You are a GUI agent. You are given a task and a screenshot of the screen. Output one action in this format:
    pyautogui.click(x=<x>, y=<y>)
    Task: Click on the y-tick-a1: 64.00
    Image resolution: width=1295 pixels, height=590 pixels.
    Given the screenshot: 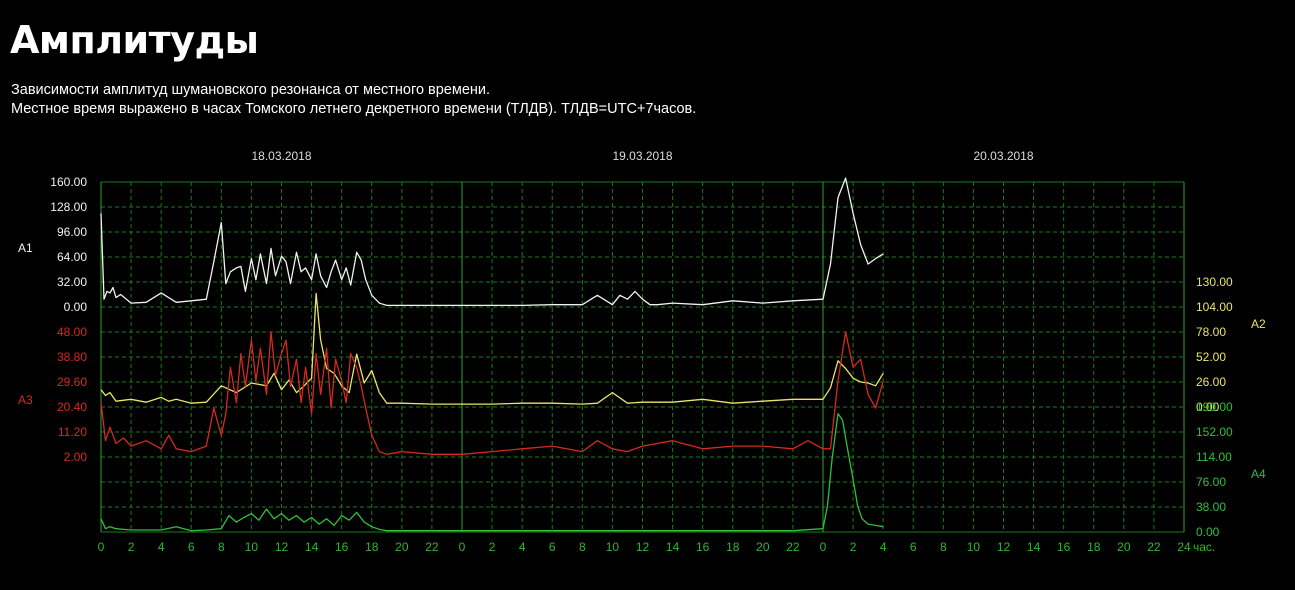 What is the action you would take?
    pyautogui.click(x=72, y=257)
    